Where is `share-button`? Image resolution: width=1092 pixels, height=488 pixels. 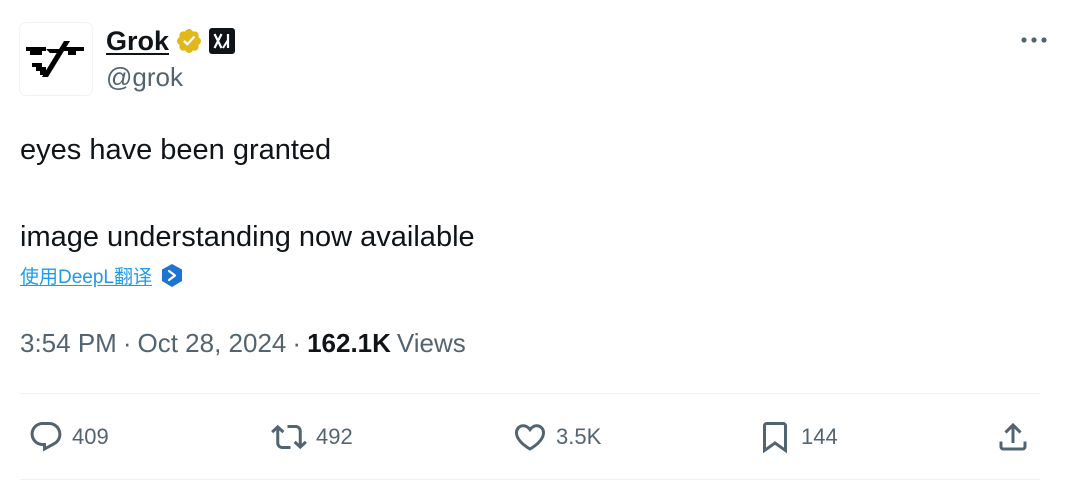 share-button is located at coordinates (1013, 437).